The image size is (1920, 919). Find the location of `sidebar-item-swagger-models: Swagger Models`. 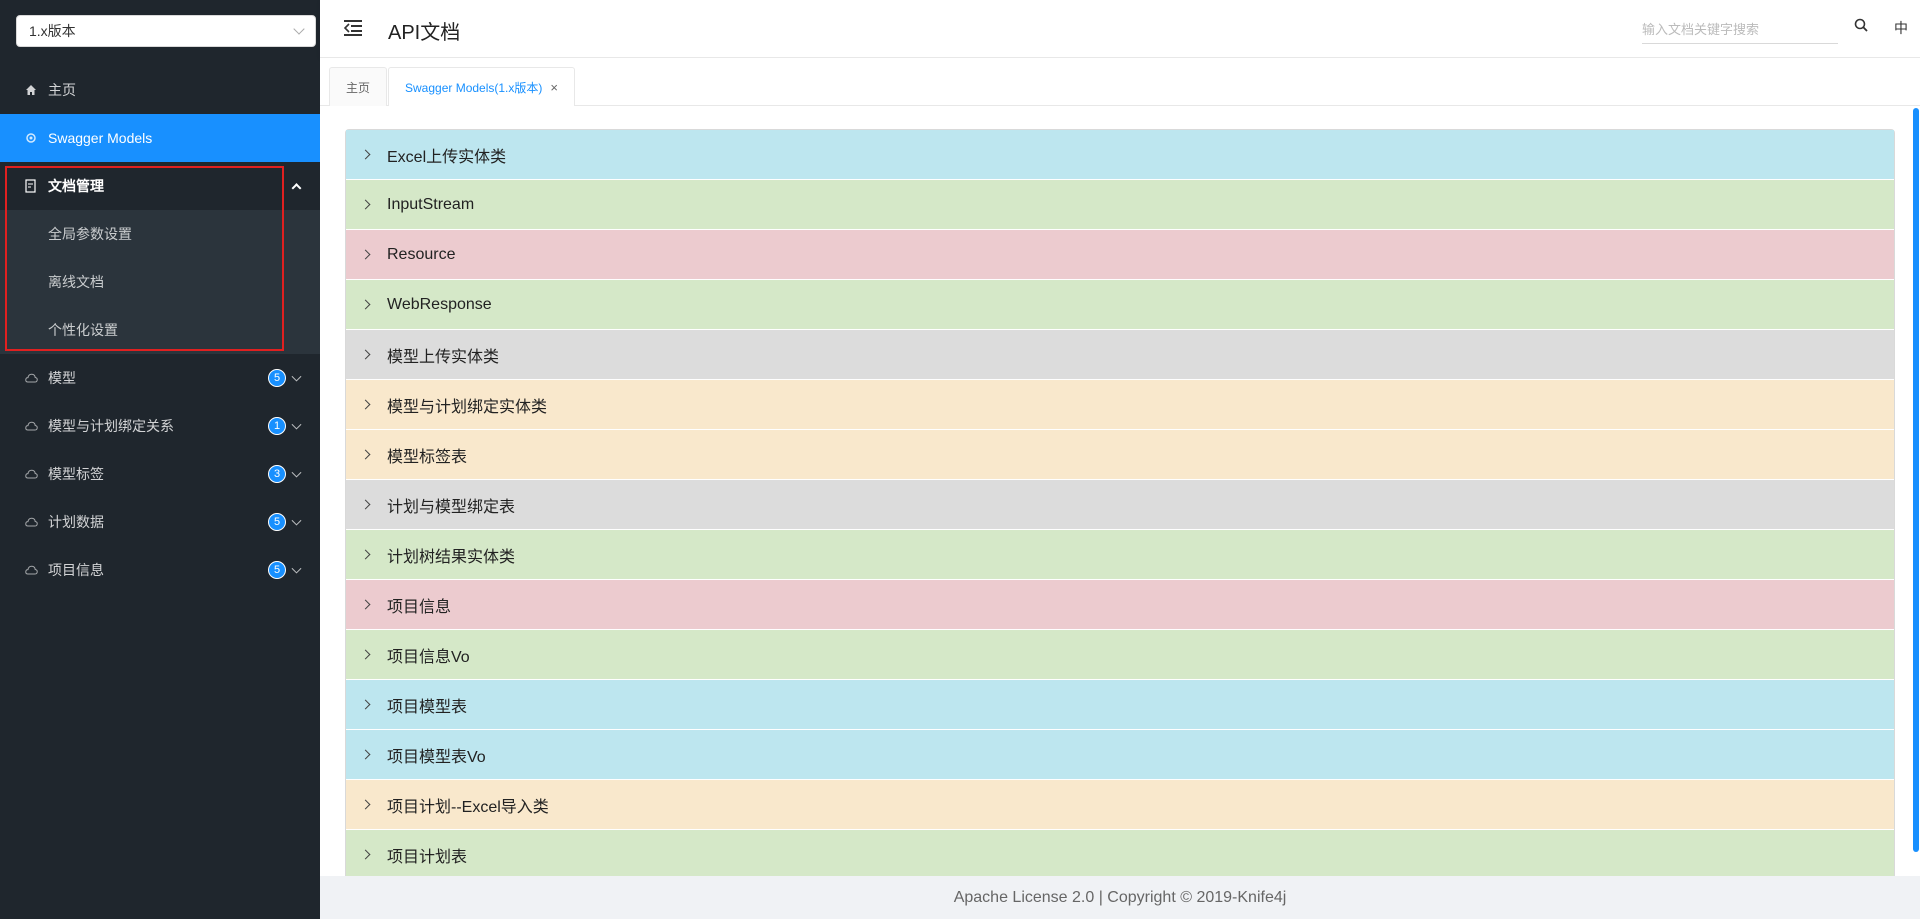

sidebar-item-swagger-models: Swagger Models is located at coordinates (160, 138).